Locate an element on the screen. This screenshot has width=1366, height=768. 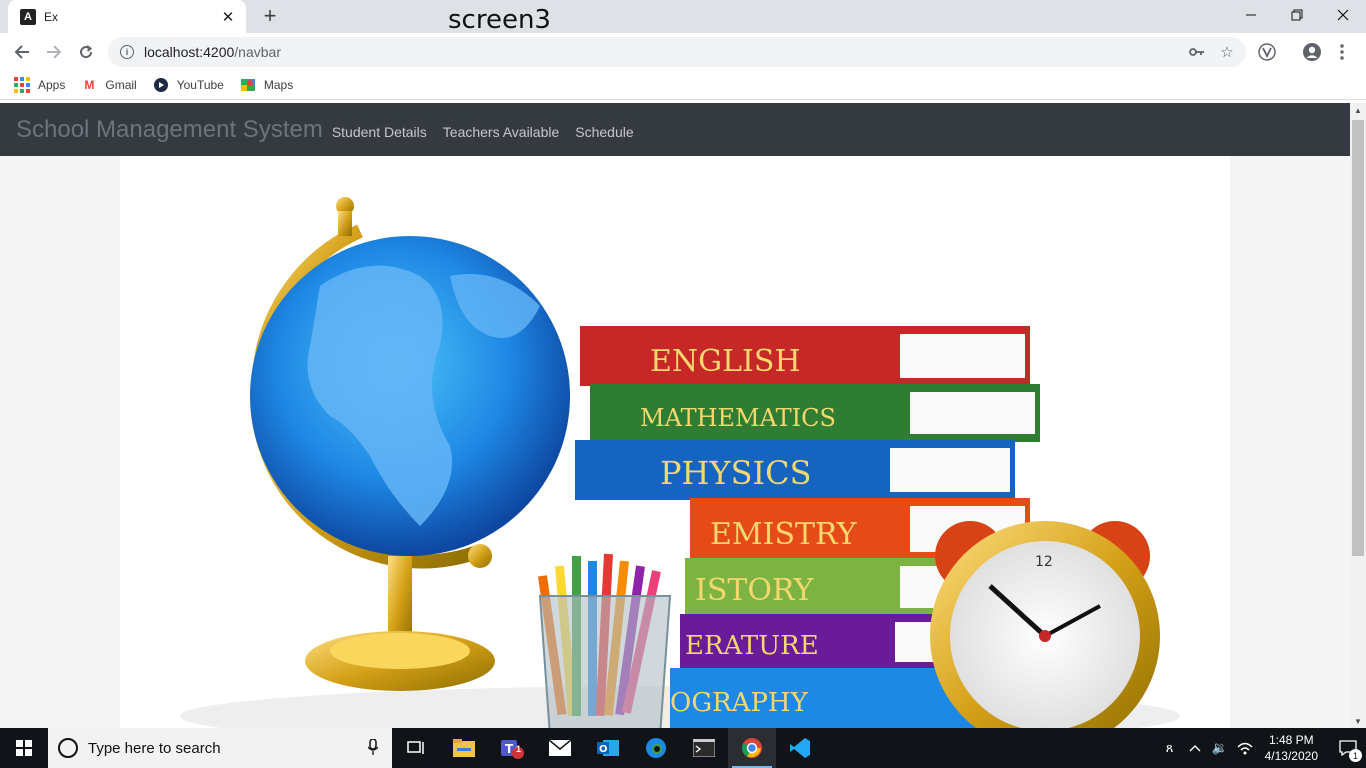
pencil-cup-graphic is located at coordinates (605, 640).